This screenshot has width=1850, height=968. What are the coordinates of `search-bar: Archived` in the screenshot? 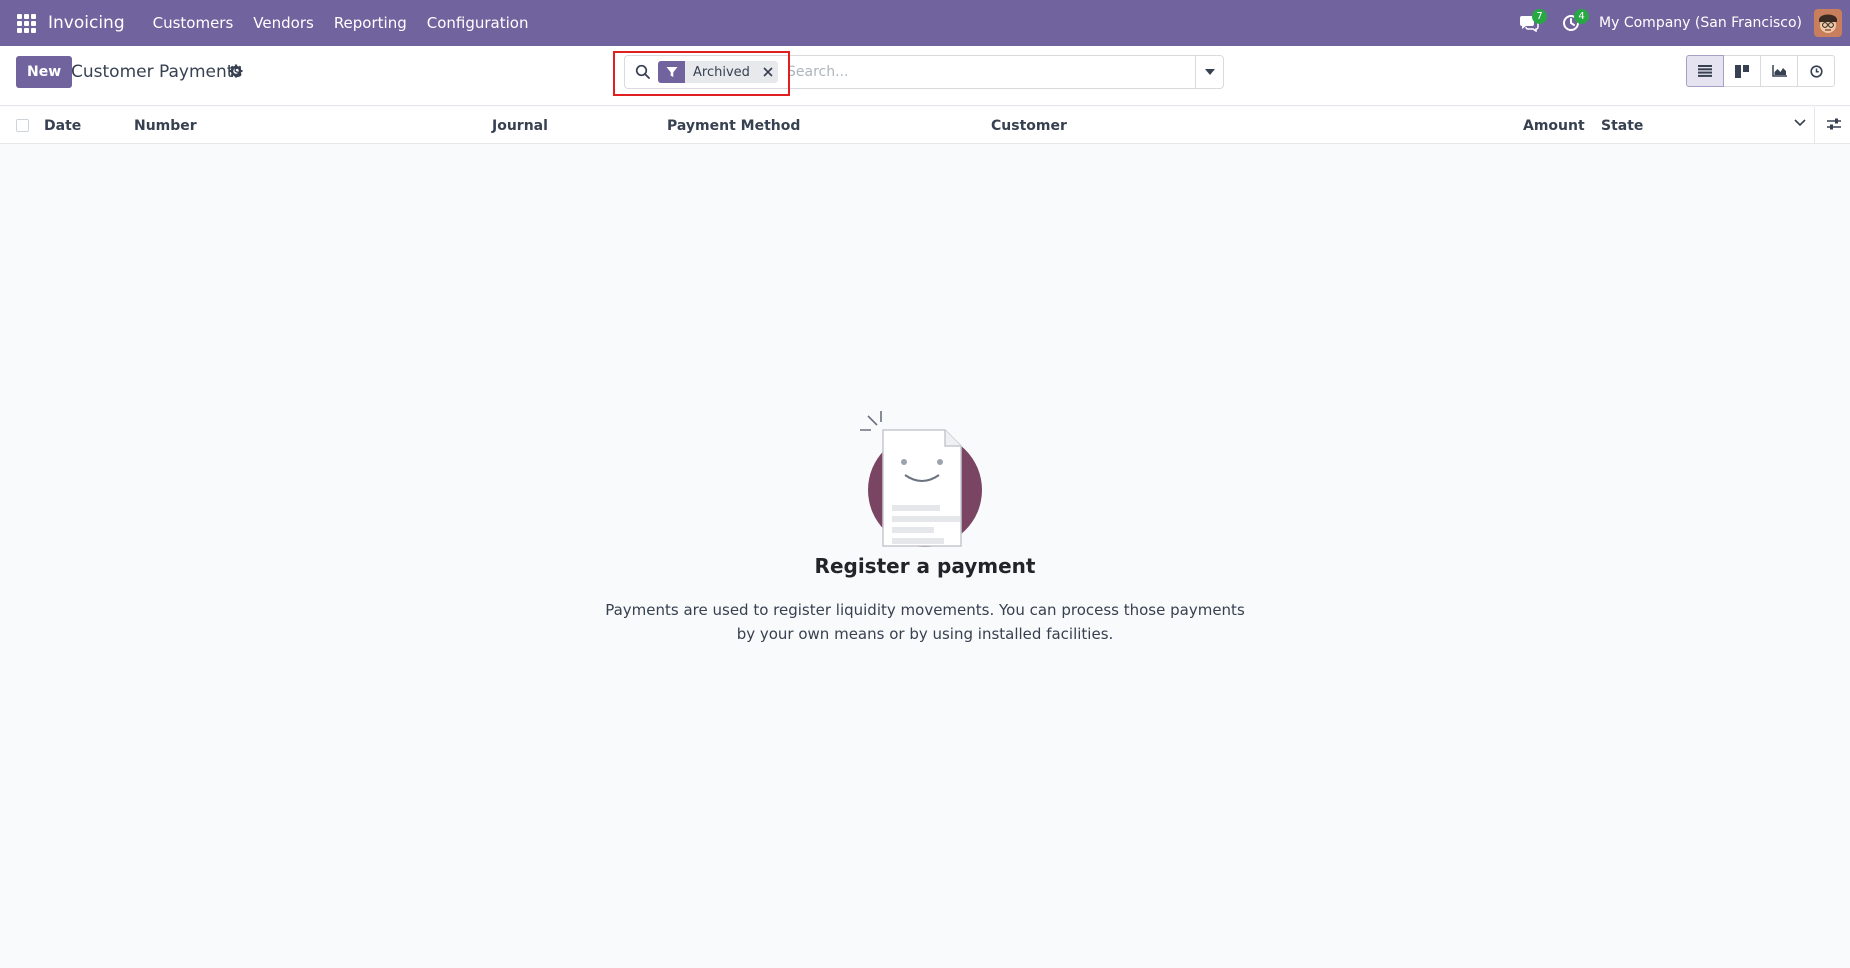 It's located at (924, 72).